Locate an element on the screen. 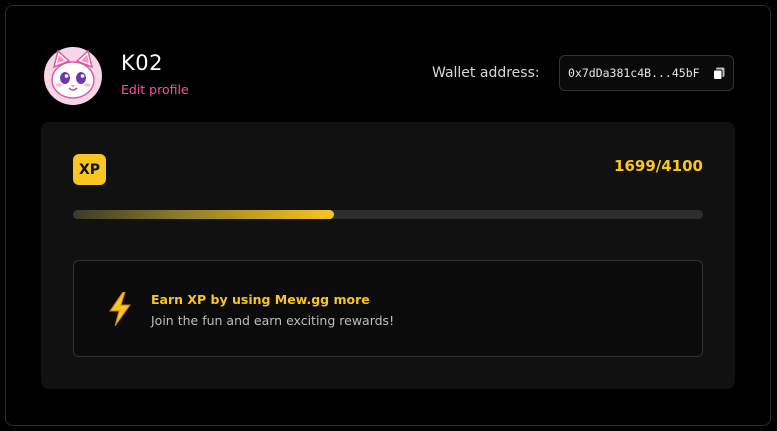  copy-icon is located at coordinates (719, 73).